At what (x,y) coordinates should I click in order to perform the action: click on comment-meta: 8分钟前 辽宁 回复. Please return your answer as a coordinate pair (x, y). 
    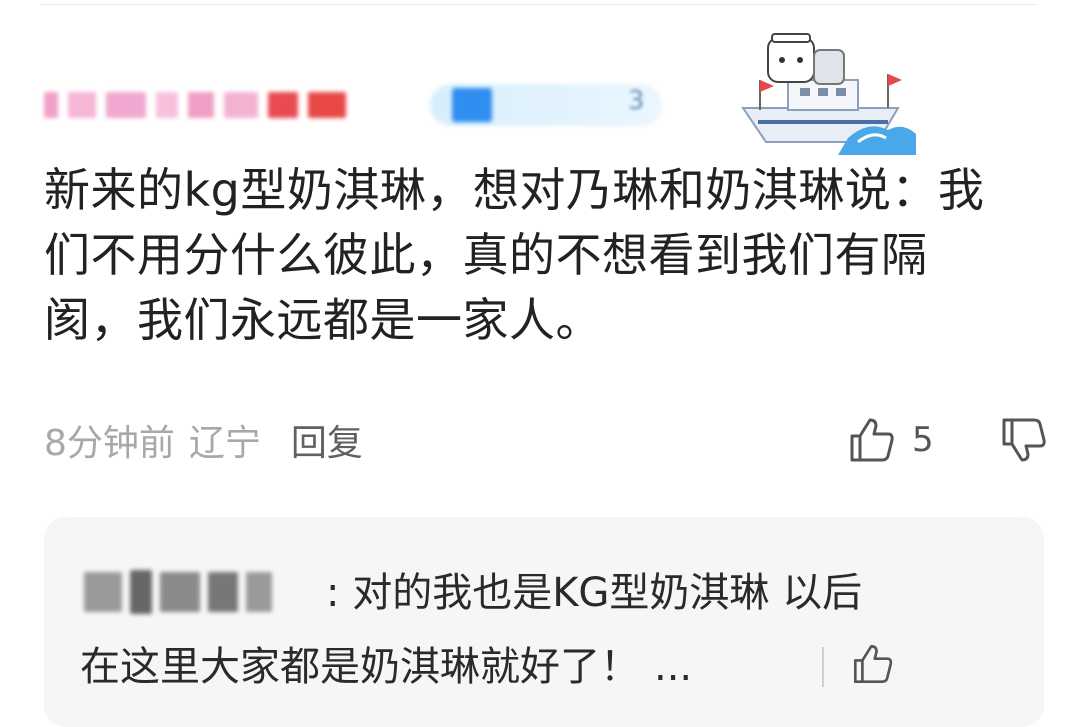
    Looking at the image, I should click on (203, 440).